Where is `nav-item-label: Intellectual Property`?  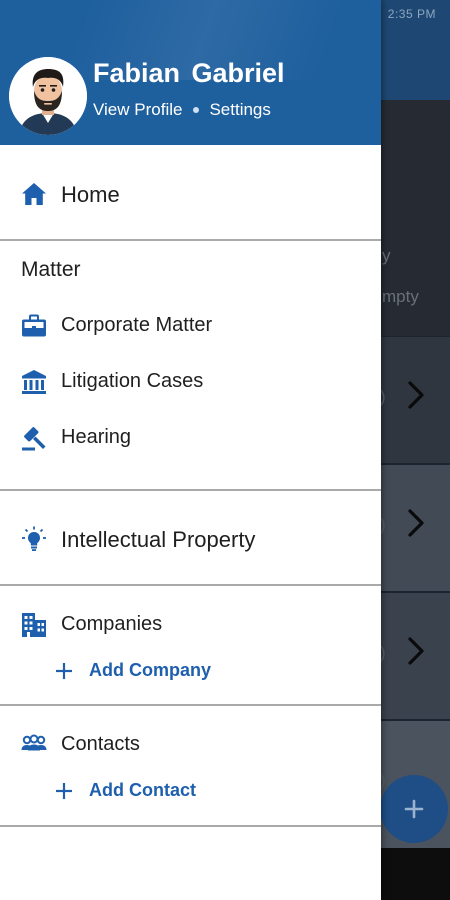 nav-item-label: Intellectual Property is located at coordinates (158, 539).